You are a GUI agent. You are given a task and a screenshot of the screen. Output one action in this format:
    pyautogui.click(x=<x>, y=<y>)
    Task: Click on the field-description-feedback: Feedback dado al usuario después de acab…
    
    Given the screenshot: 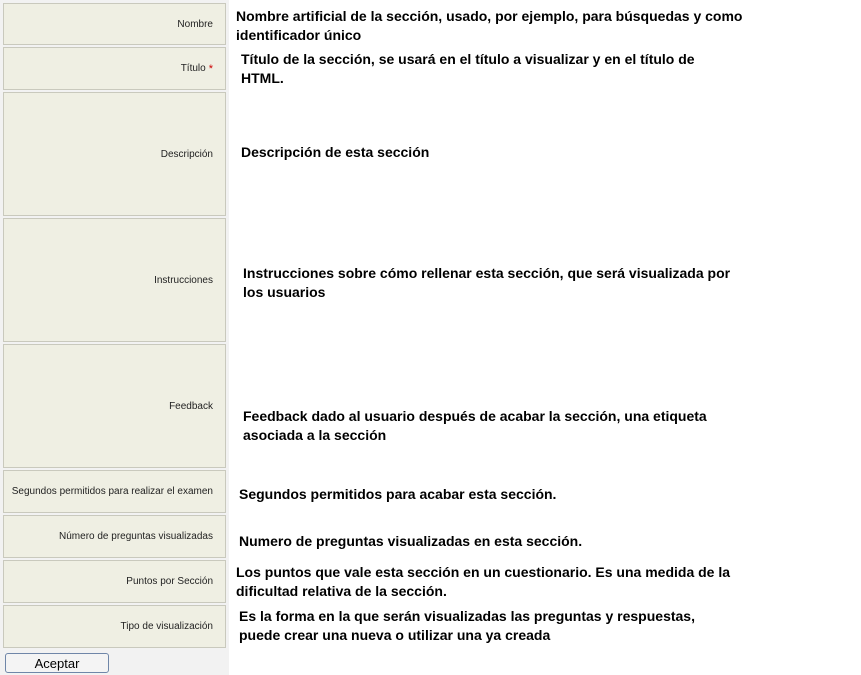 What is the action you would take?
    pyautogui.click(x=475, y=425)
    